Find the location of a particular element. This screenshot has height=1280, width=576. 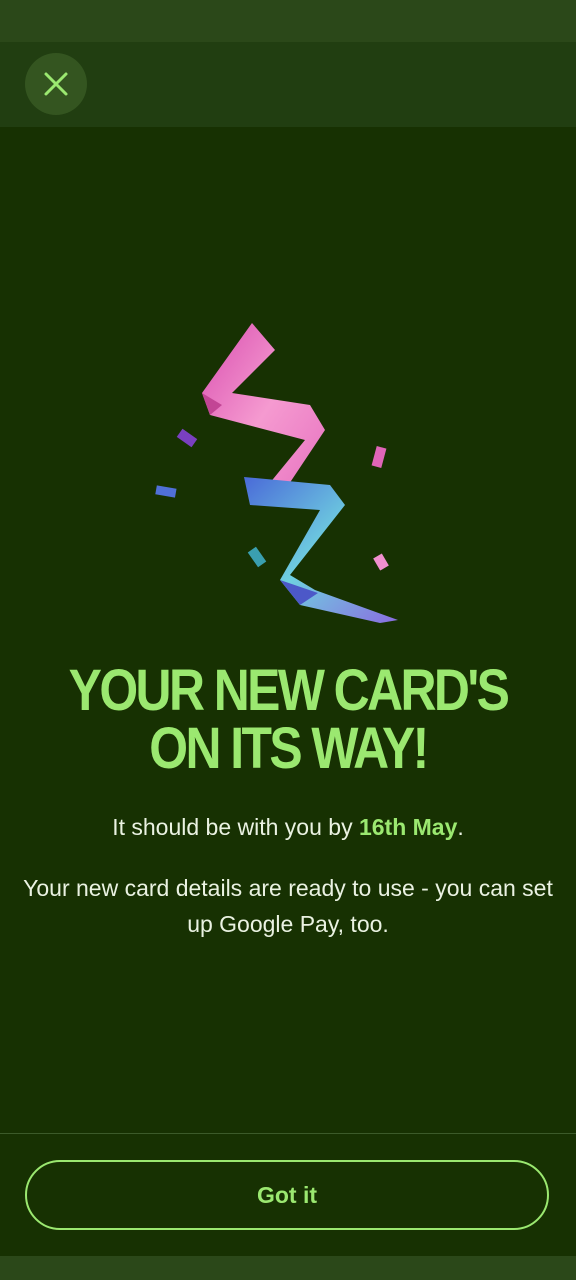

delivery-prefix: It should be with you by is located at coordinates (235, 827).